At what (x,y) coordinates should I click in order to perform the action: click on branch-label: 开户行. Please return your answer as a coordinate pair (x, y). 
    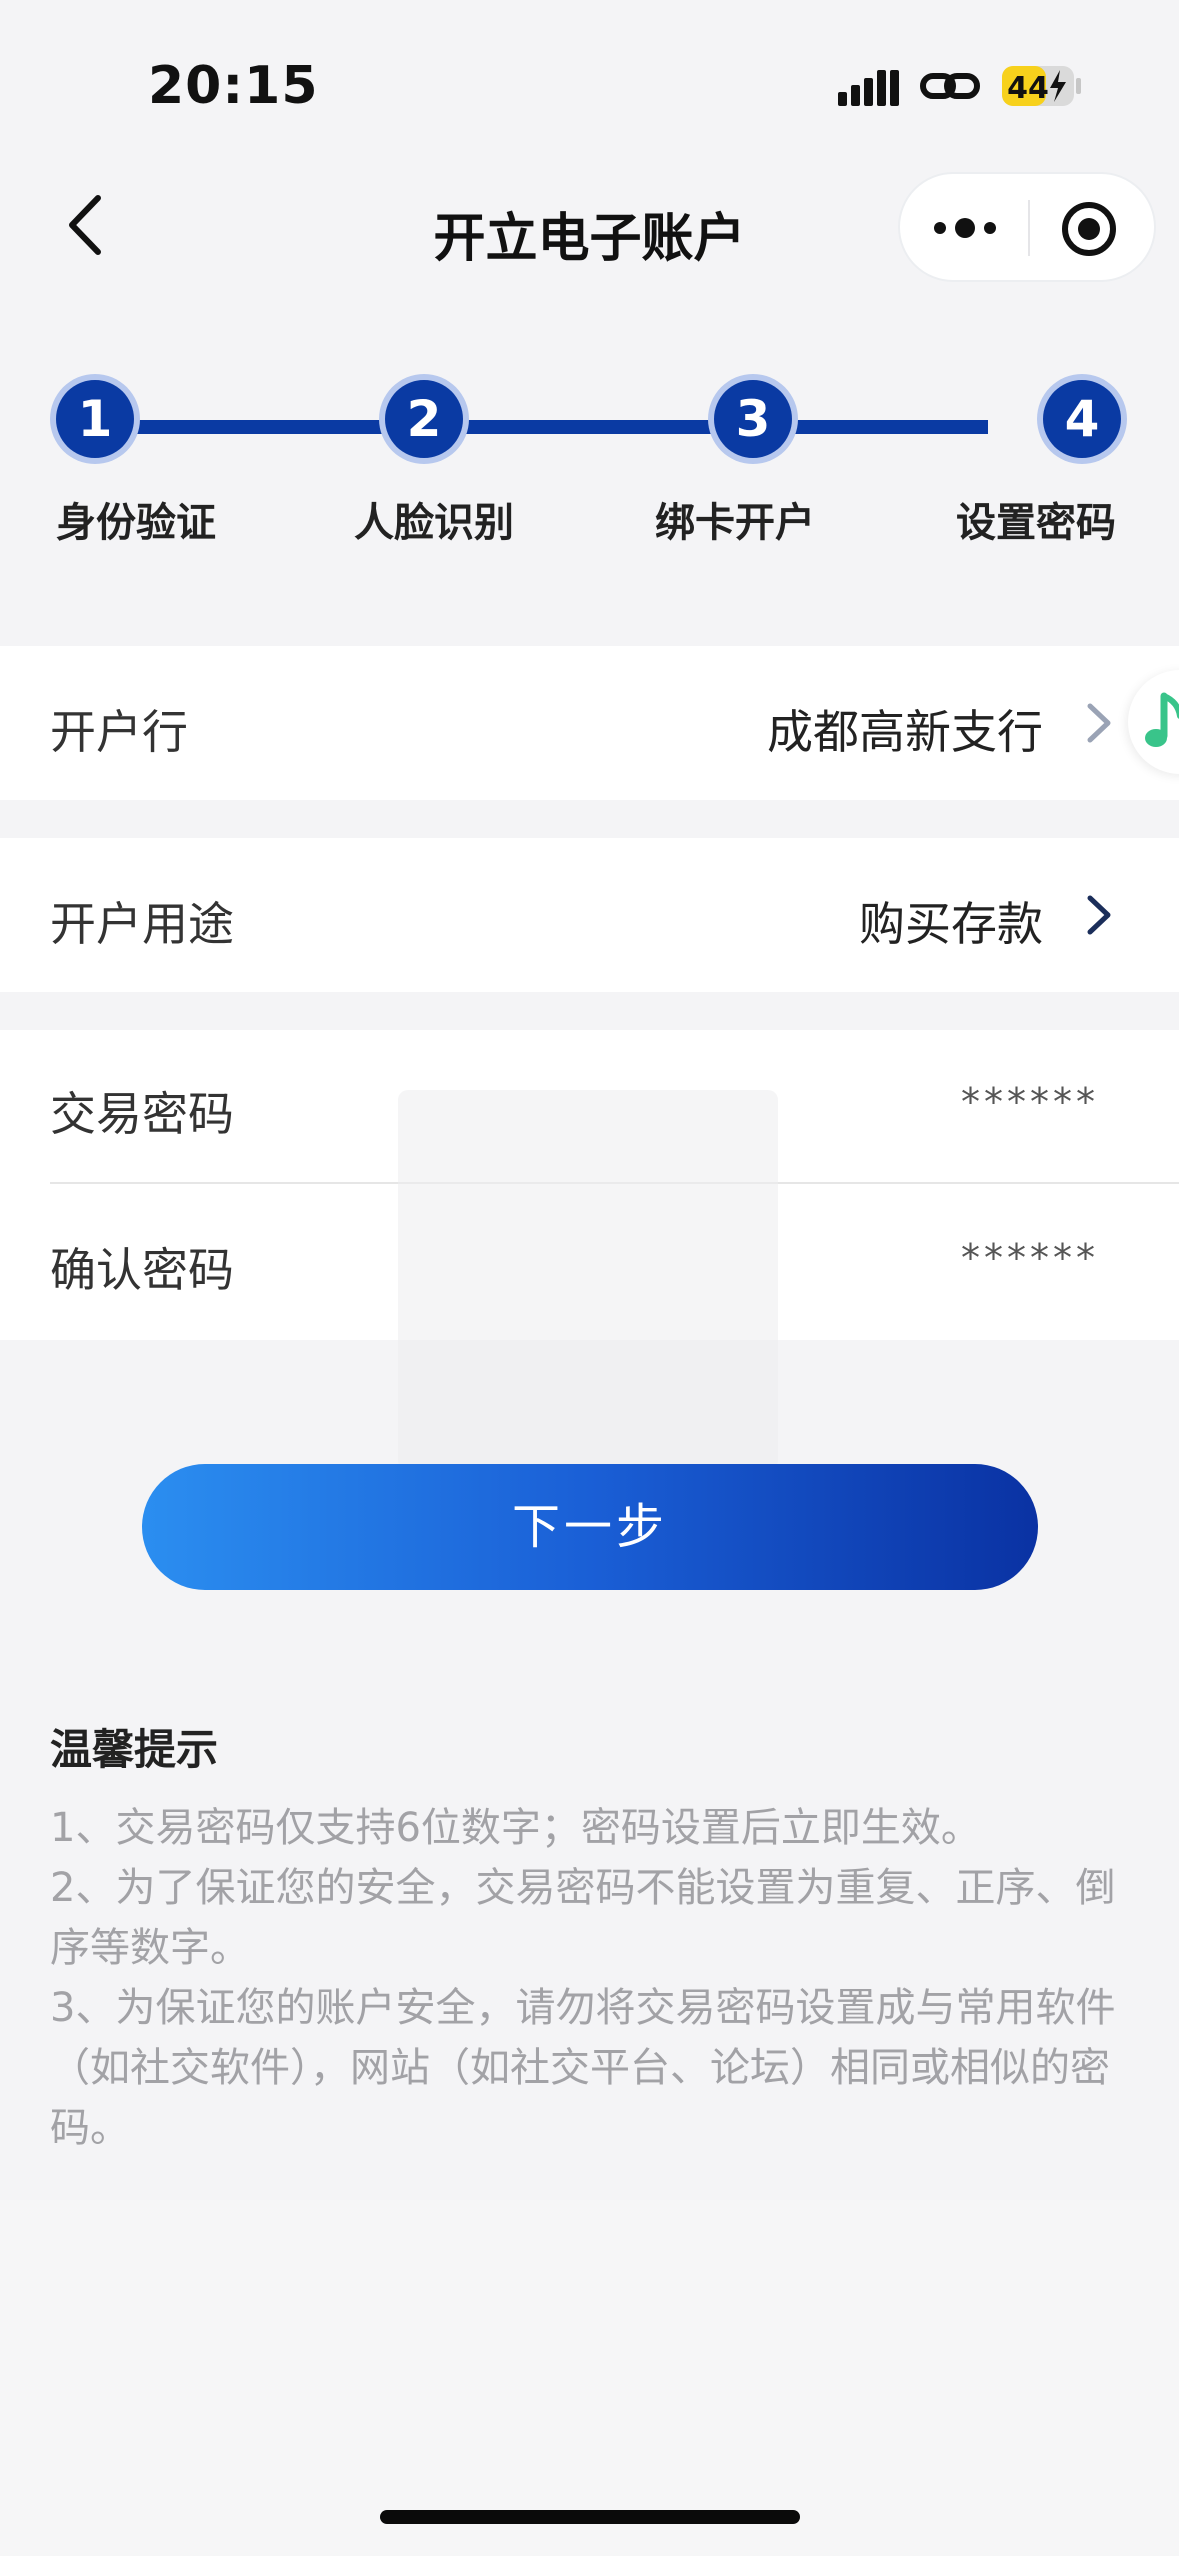
    Looking at the image, I should click on (119, 732).